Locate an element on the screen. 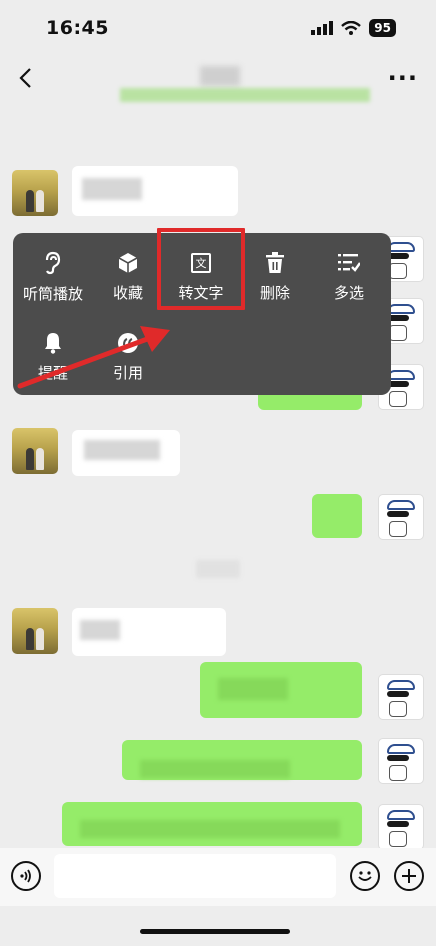 This screenshot has width=436, height=946. message-bubble is located at coordinates (337, 516).